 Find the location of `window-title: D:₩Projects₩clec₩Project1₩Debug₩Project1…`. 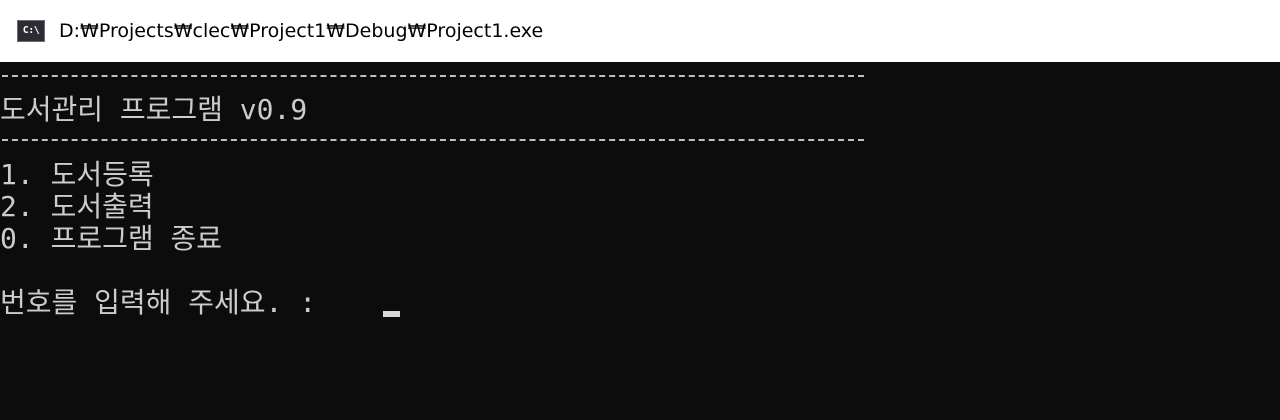

window-title: D:₩Projects₩clec₩Project1₩Debug₩Project1… is located at coordinates (301, 31).